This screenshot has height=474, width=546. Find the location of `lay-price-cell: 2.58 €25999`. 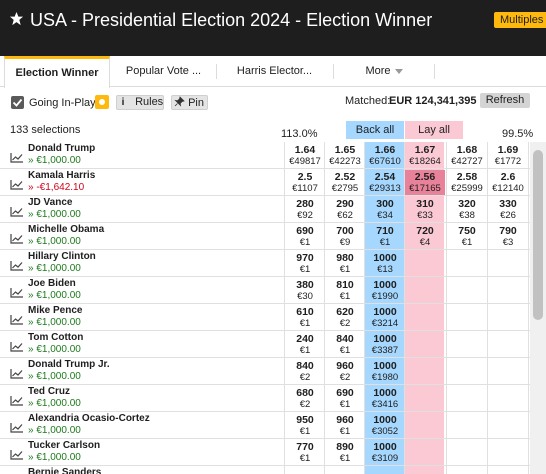

lay-price-cell: 2.58 €25999 is located at coordinates (467, 182).